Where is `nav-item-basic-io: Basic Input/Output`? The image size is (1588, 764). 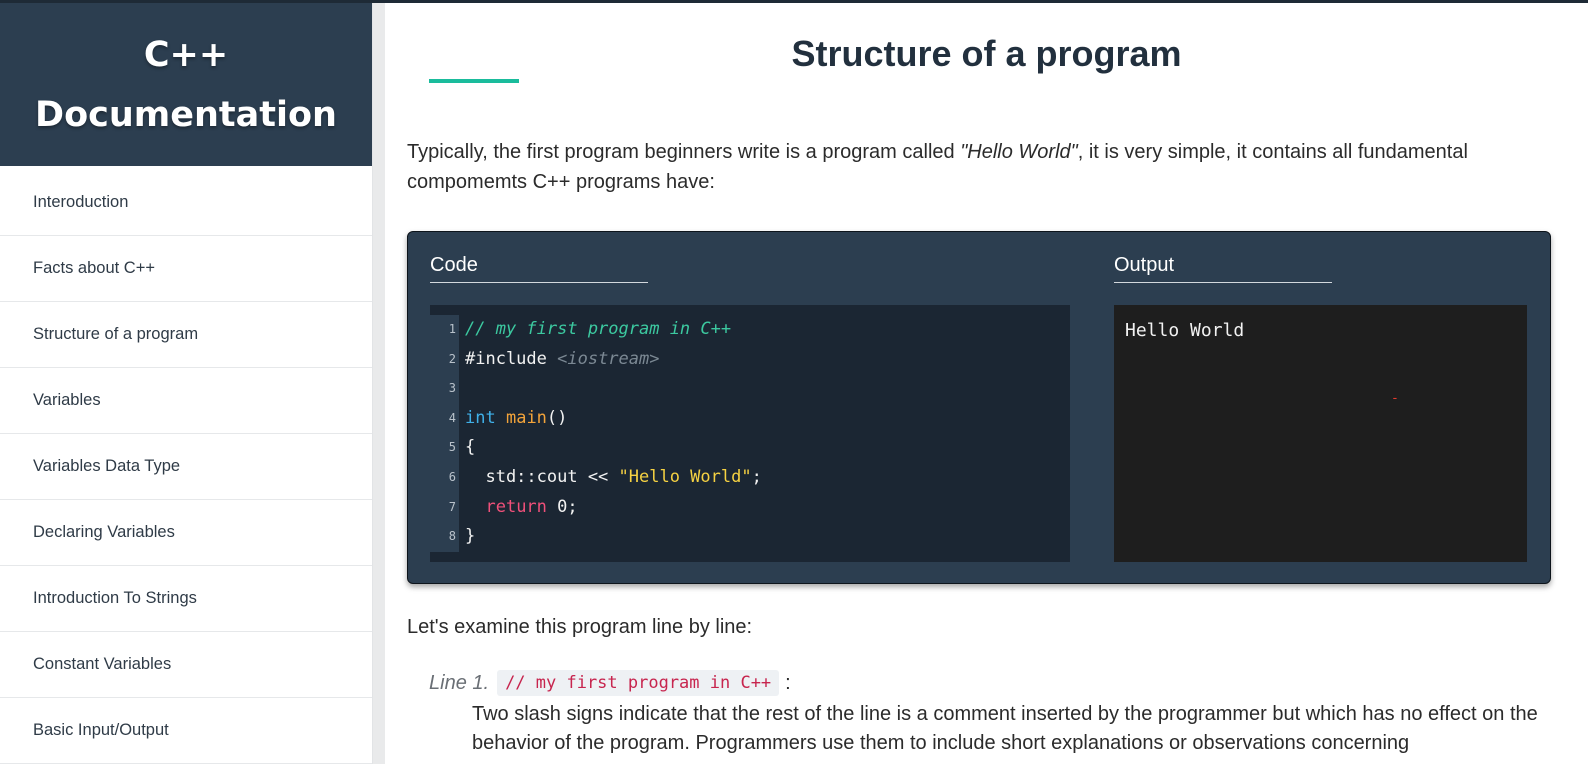 nav-item-basic-io: Basic Input/Output is located at coordinates (186, 731).